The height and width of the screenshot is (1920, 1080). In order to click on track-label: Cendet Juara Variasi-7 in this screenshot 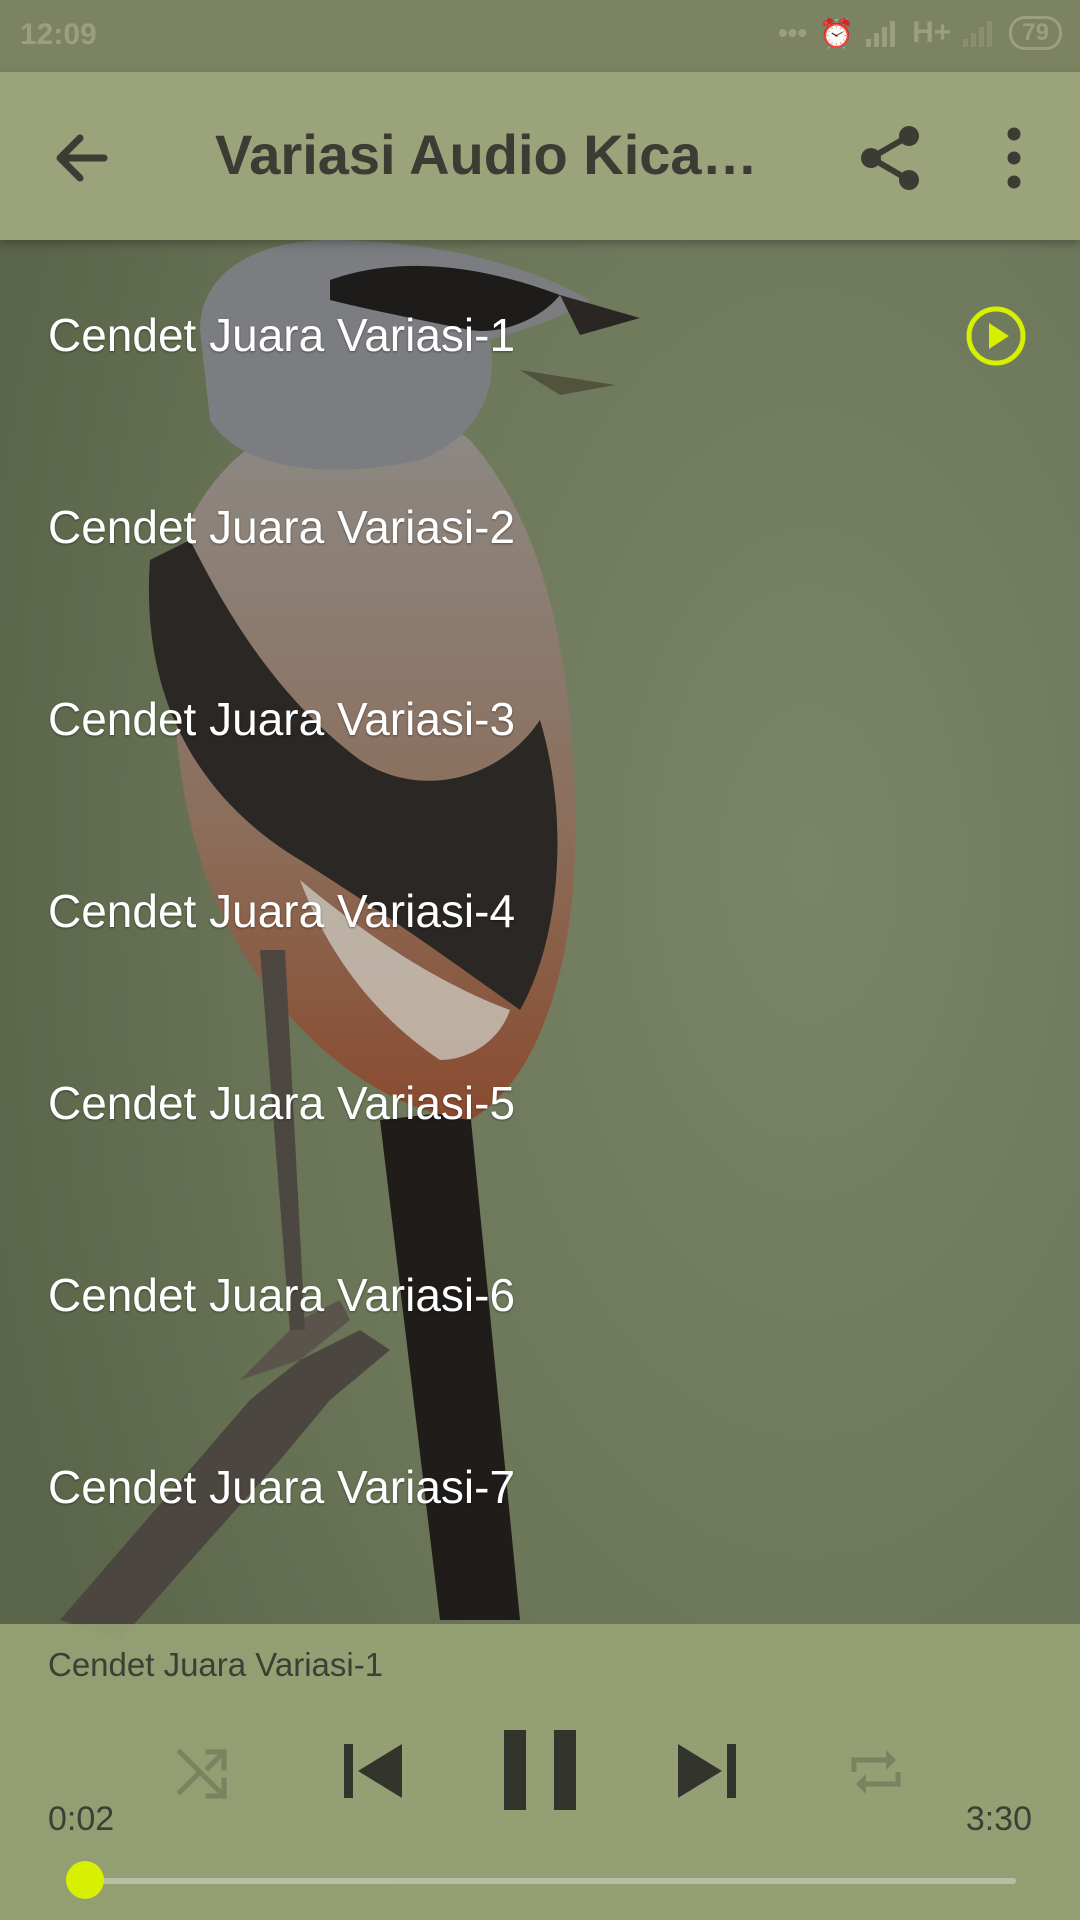, I will do `click(282, 1487)`.